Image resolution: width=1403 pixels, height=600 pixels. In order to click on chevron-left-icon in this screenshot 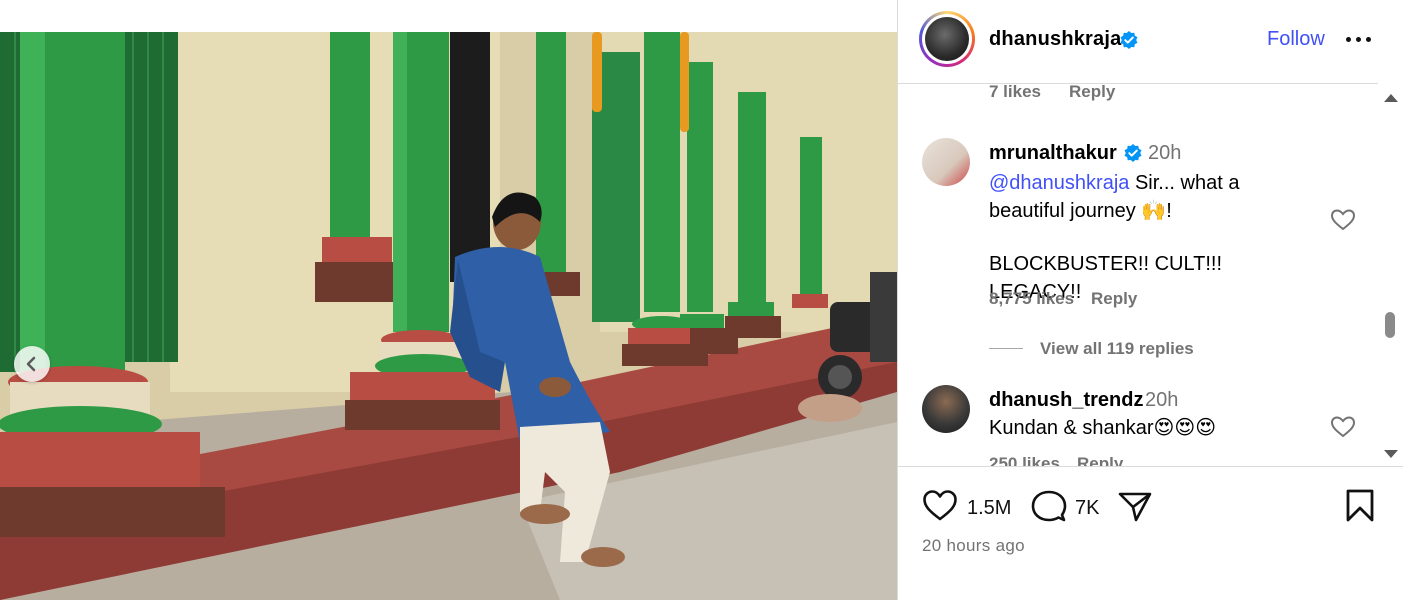, I will do `click(31, 364)`.